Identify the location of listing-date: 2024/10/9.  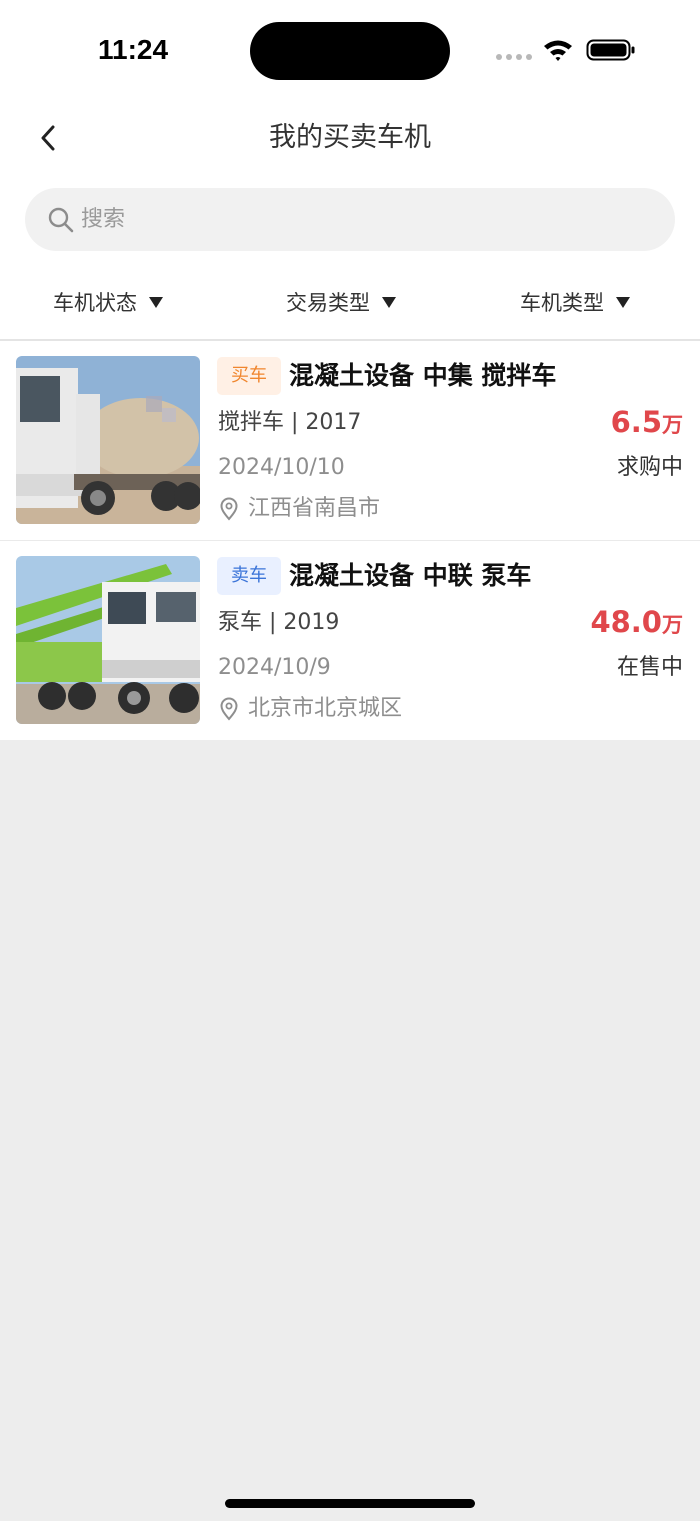
(274, 667).